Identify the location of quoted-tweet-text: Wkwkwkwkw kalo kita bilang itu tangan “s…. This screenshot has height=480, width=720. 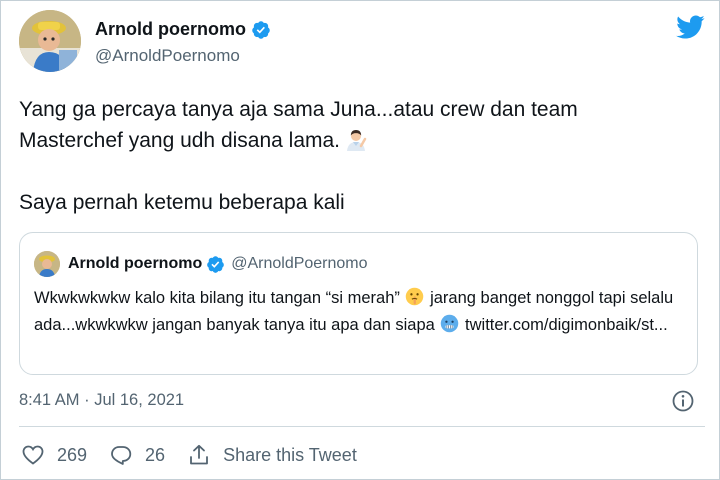
(359, 312).